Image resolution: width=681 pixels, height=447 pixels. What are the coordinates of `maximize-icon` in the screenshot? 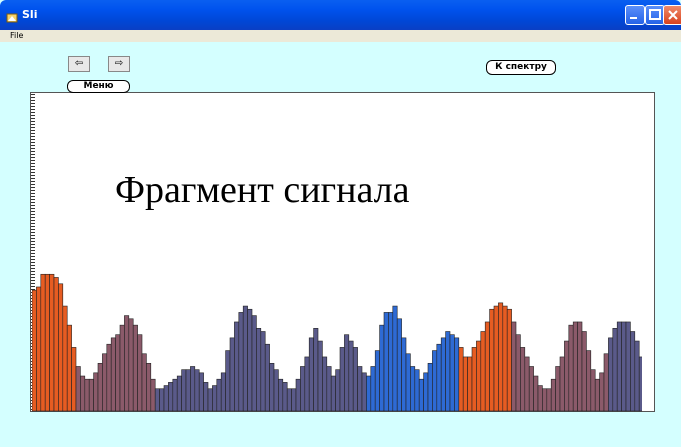 It's located at (655, 15).